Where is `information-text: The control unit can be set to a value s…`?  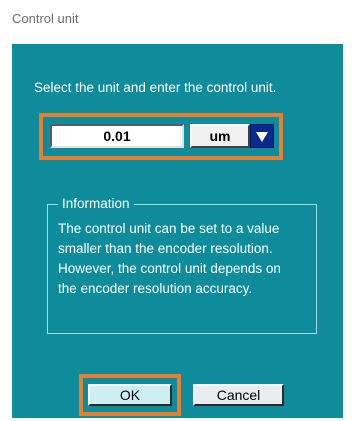
information-text: The control unit can be set to a value s… is located at coordinates (184, 259).